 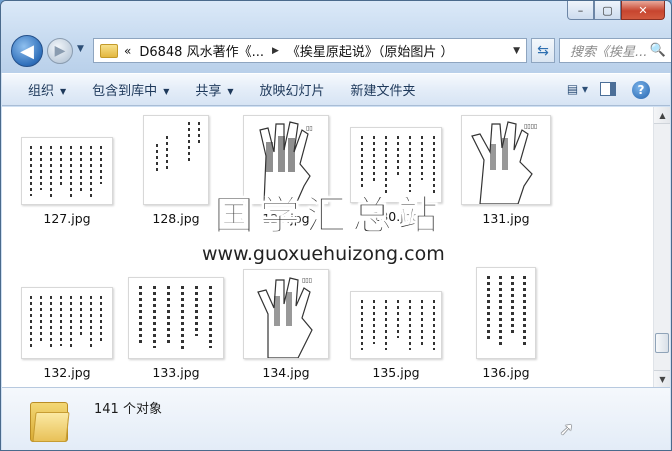 What do you see at coordinates (662, 115) in the screenshot?
I see `scroll-up-arrow-icon: ▲` at bounding box center [662, 115].